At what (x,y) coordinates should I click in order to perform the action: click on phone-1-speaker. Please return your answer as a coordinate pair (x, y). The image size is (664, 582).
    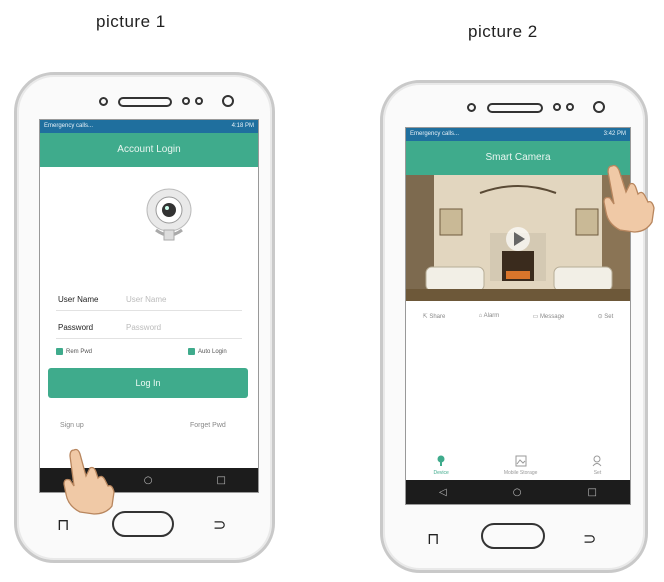
    Looking at the image, I should click on (145, 102).